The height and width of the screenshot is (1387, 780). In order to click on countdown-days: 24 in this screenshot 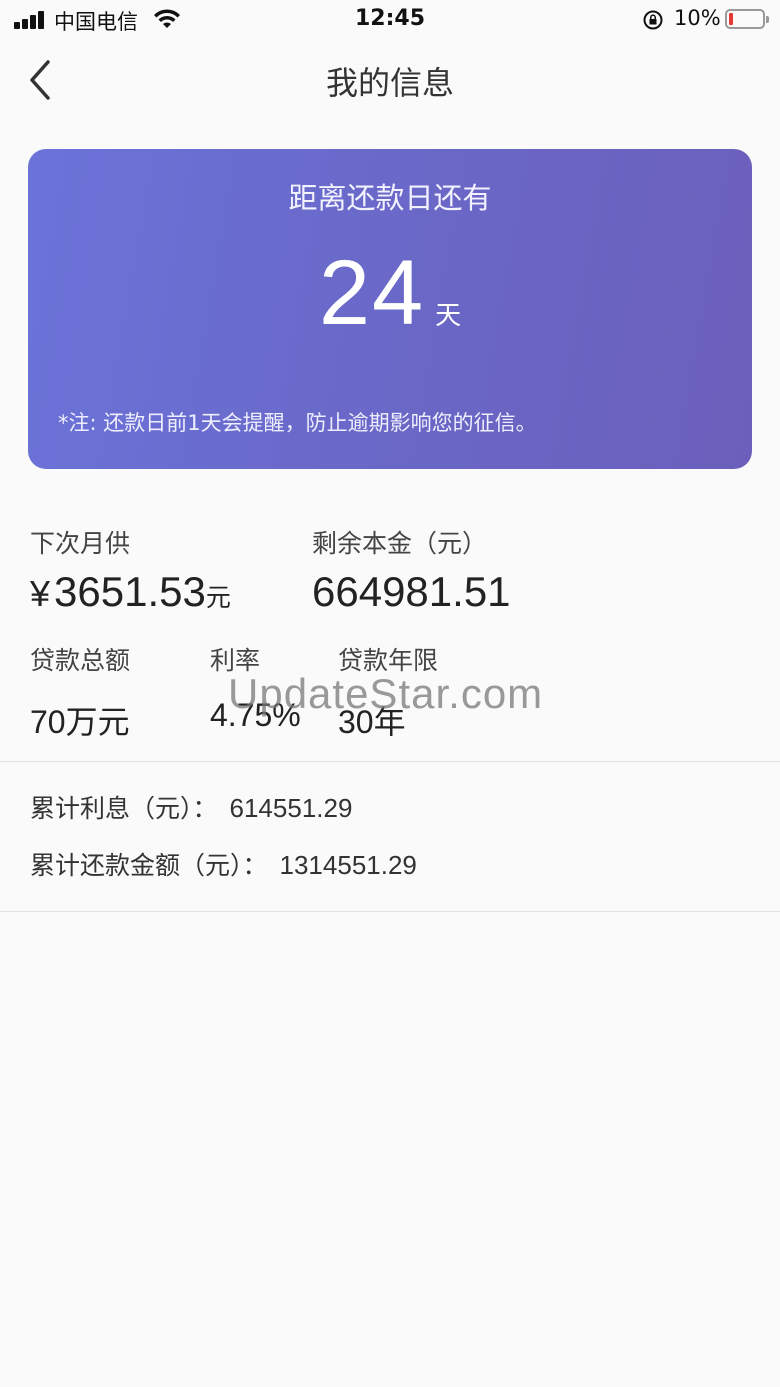, I will do `click(372, 293)`.